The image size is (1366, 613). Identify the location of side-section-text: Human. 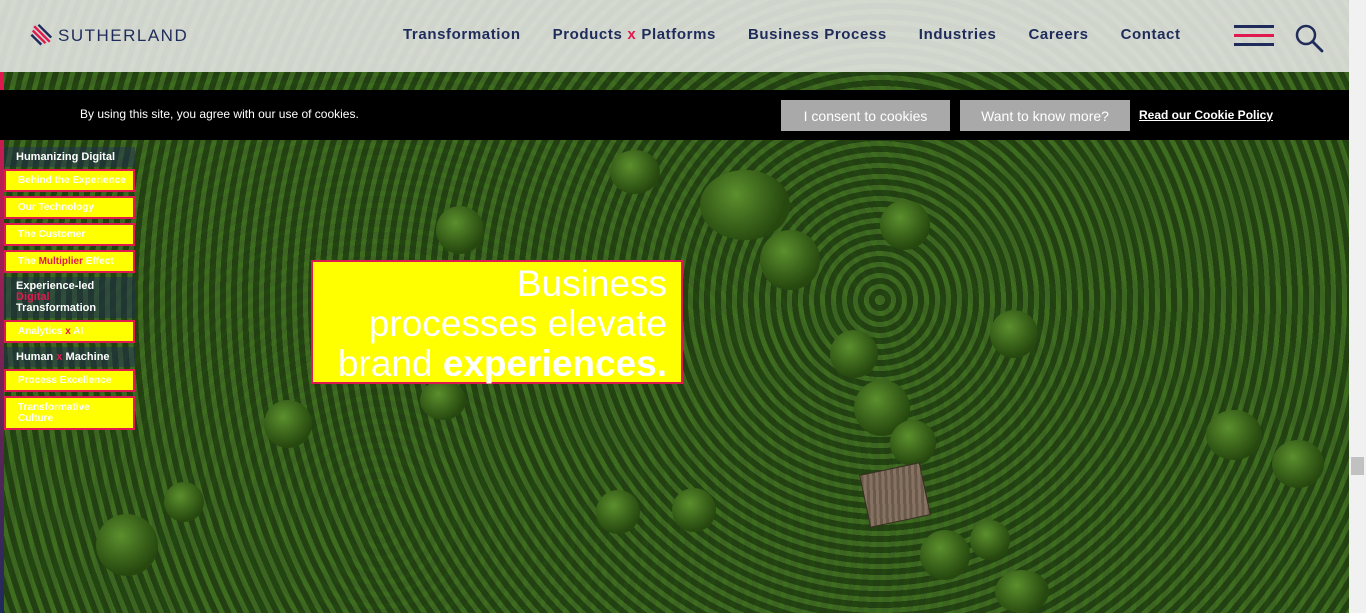
(35, 357).